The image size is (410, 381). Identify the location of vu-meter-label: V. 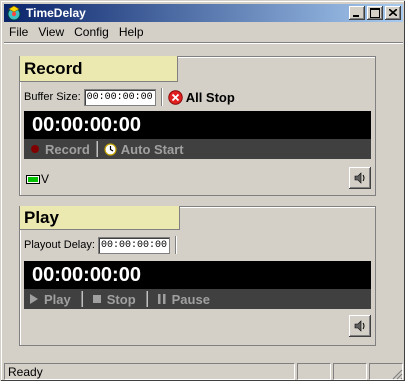
(45, 179).